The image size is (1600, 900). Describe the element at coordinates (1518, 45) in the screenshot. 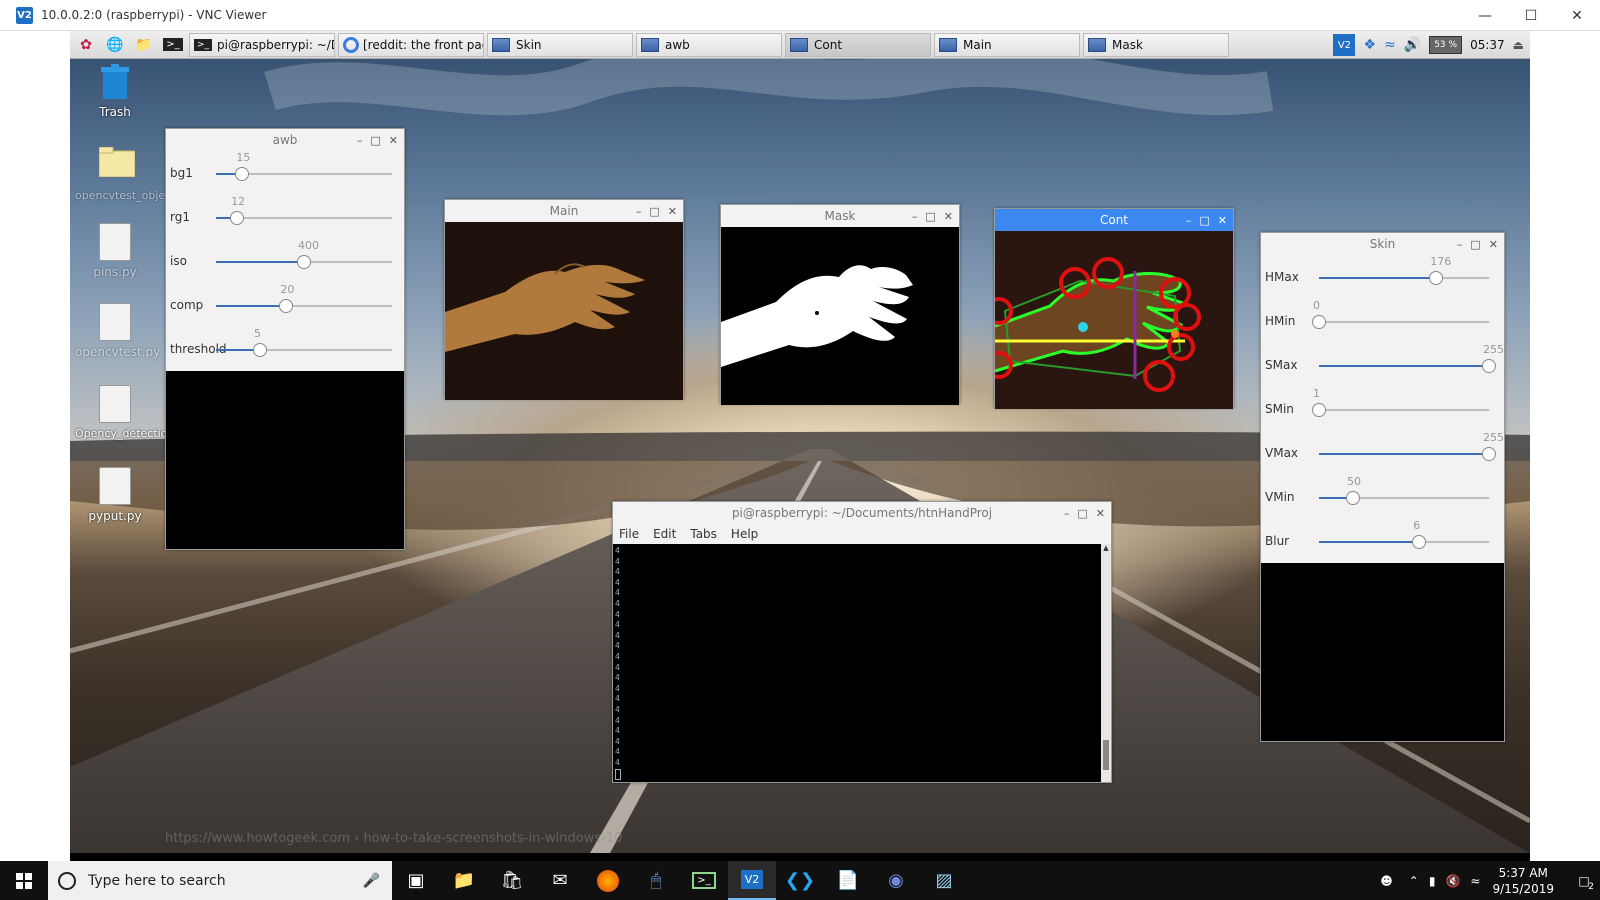

I see `eject-icon: ⏏` at that location.